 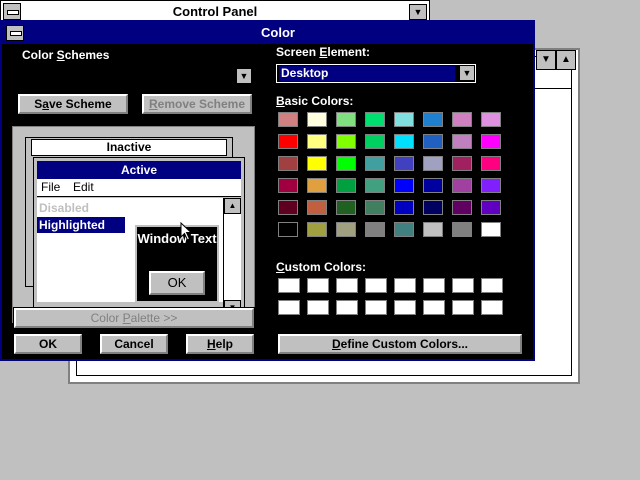 What do you see at coordinates (278, 32) in the screenshot?
I see `color-dialog-title: Color` at bounding box center [278, 32].